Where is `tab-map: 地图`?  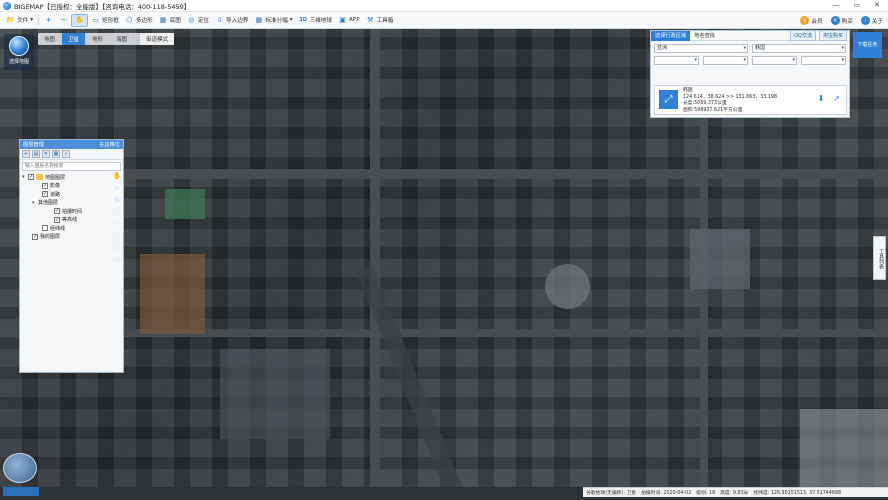 tab-map: 地图 is located at coordinates (50, 39).